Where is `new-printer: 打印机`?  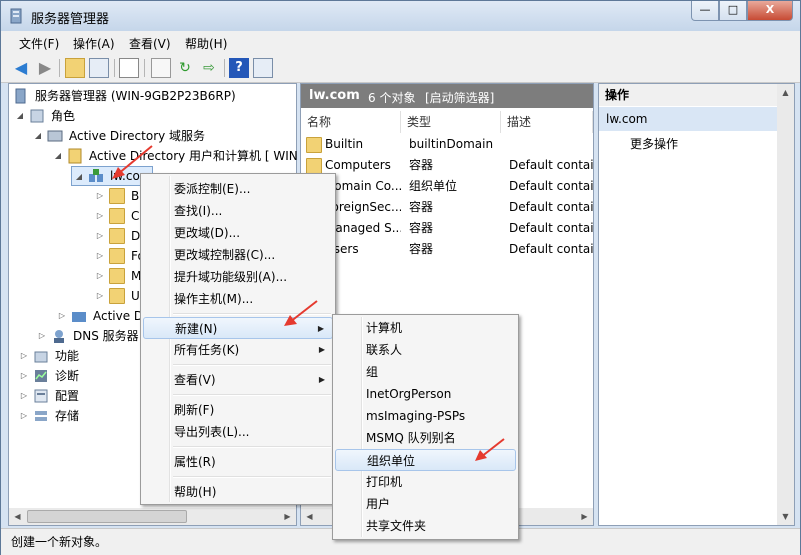
new-printer: 打印机 is located at coordinates (425, 482).